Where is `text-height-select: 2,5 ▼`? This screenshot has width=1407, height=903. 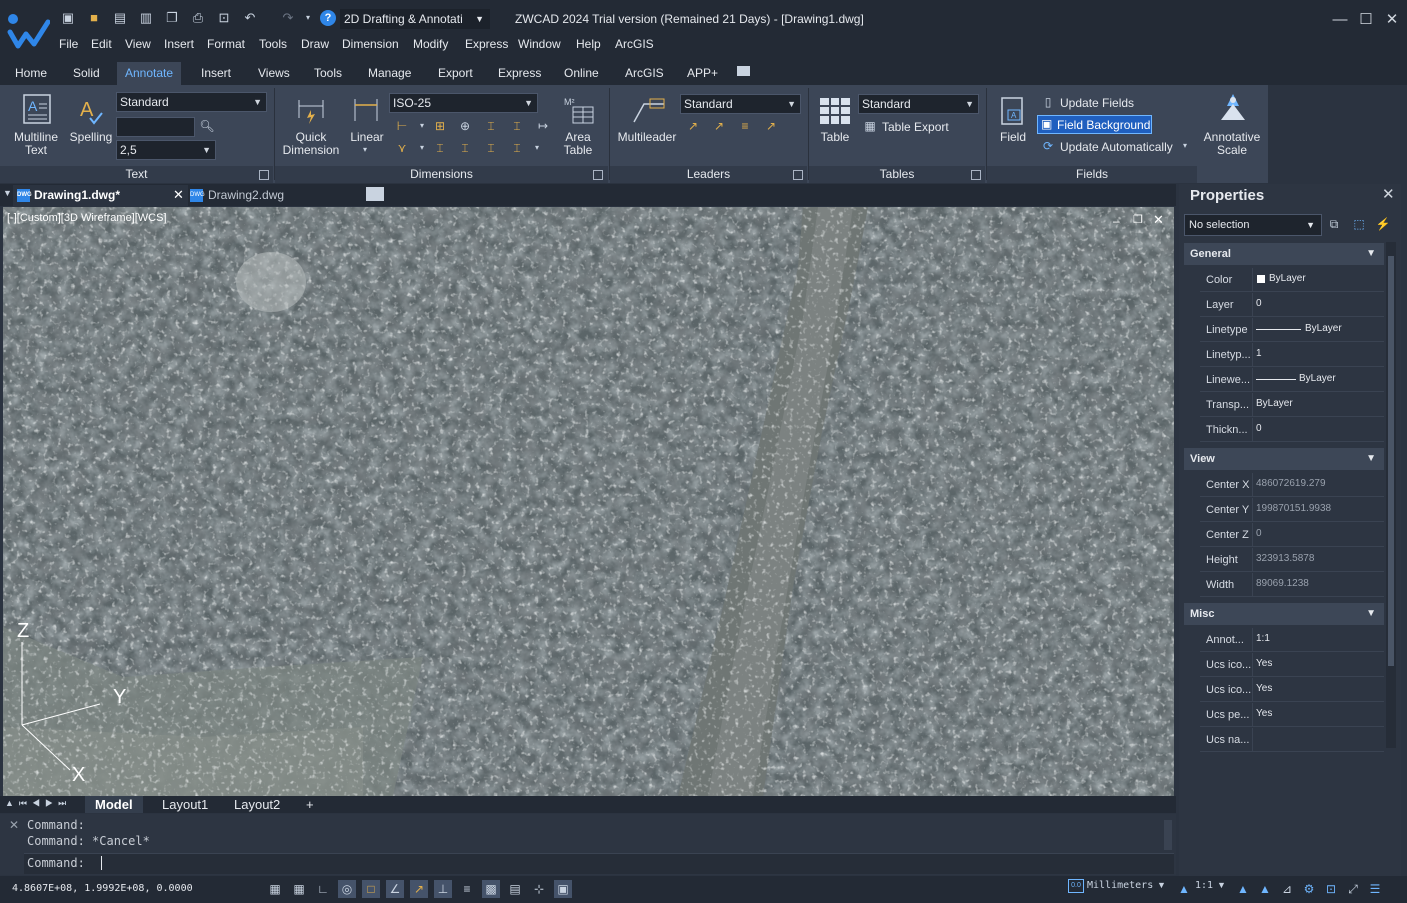
text-height-select: 2,5 ▼ is located at coordinates (166, 150).